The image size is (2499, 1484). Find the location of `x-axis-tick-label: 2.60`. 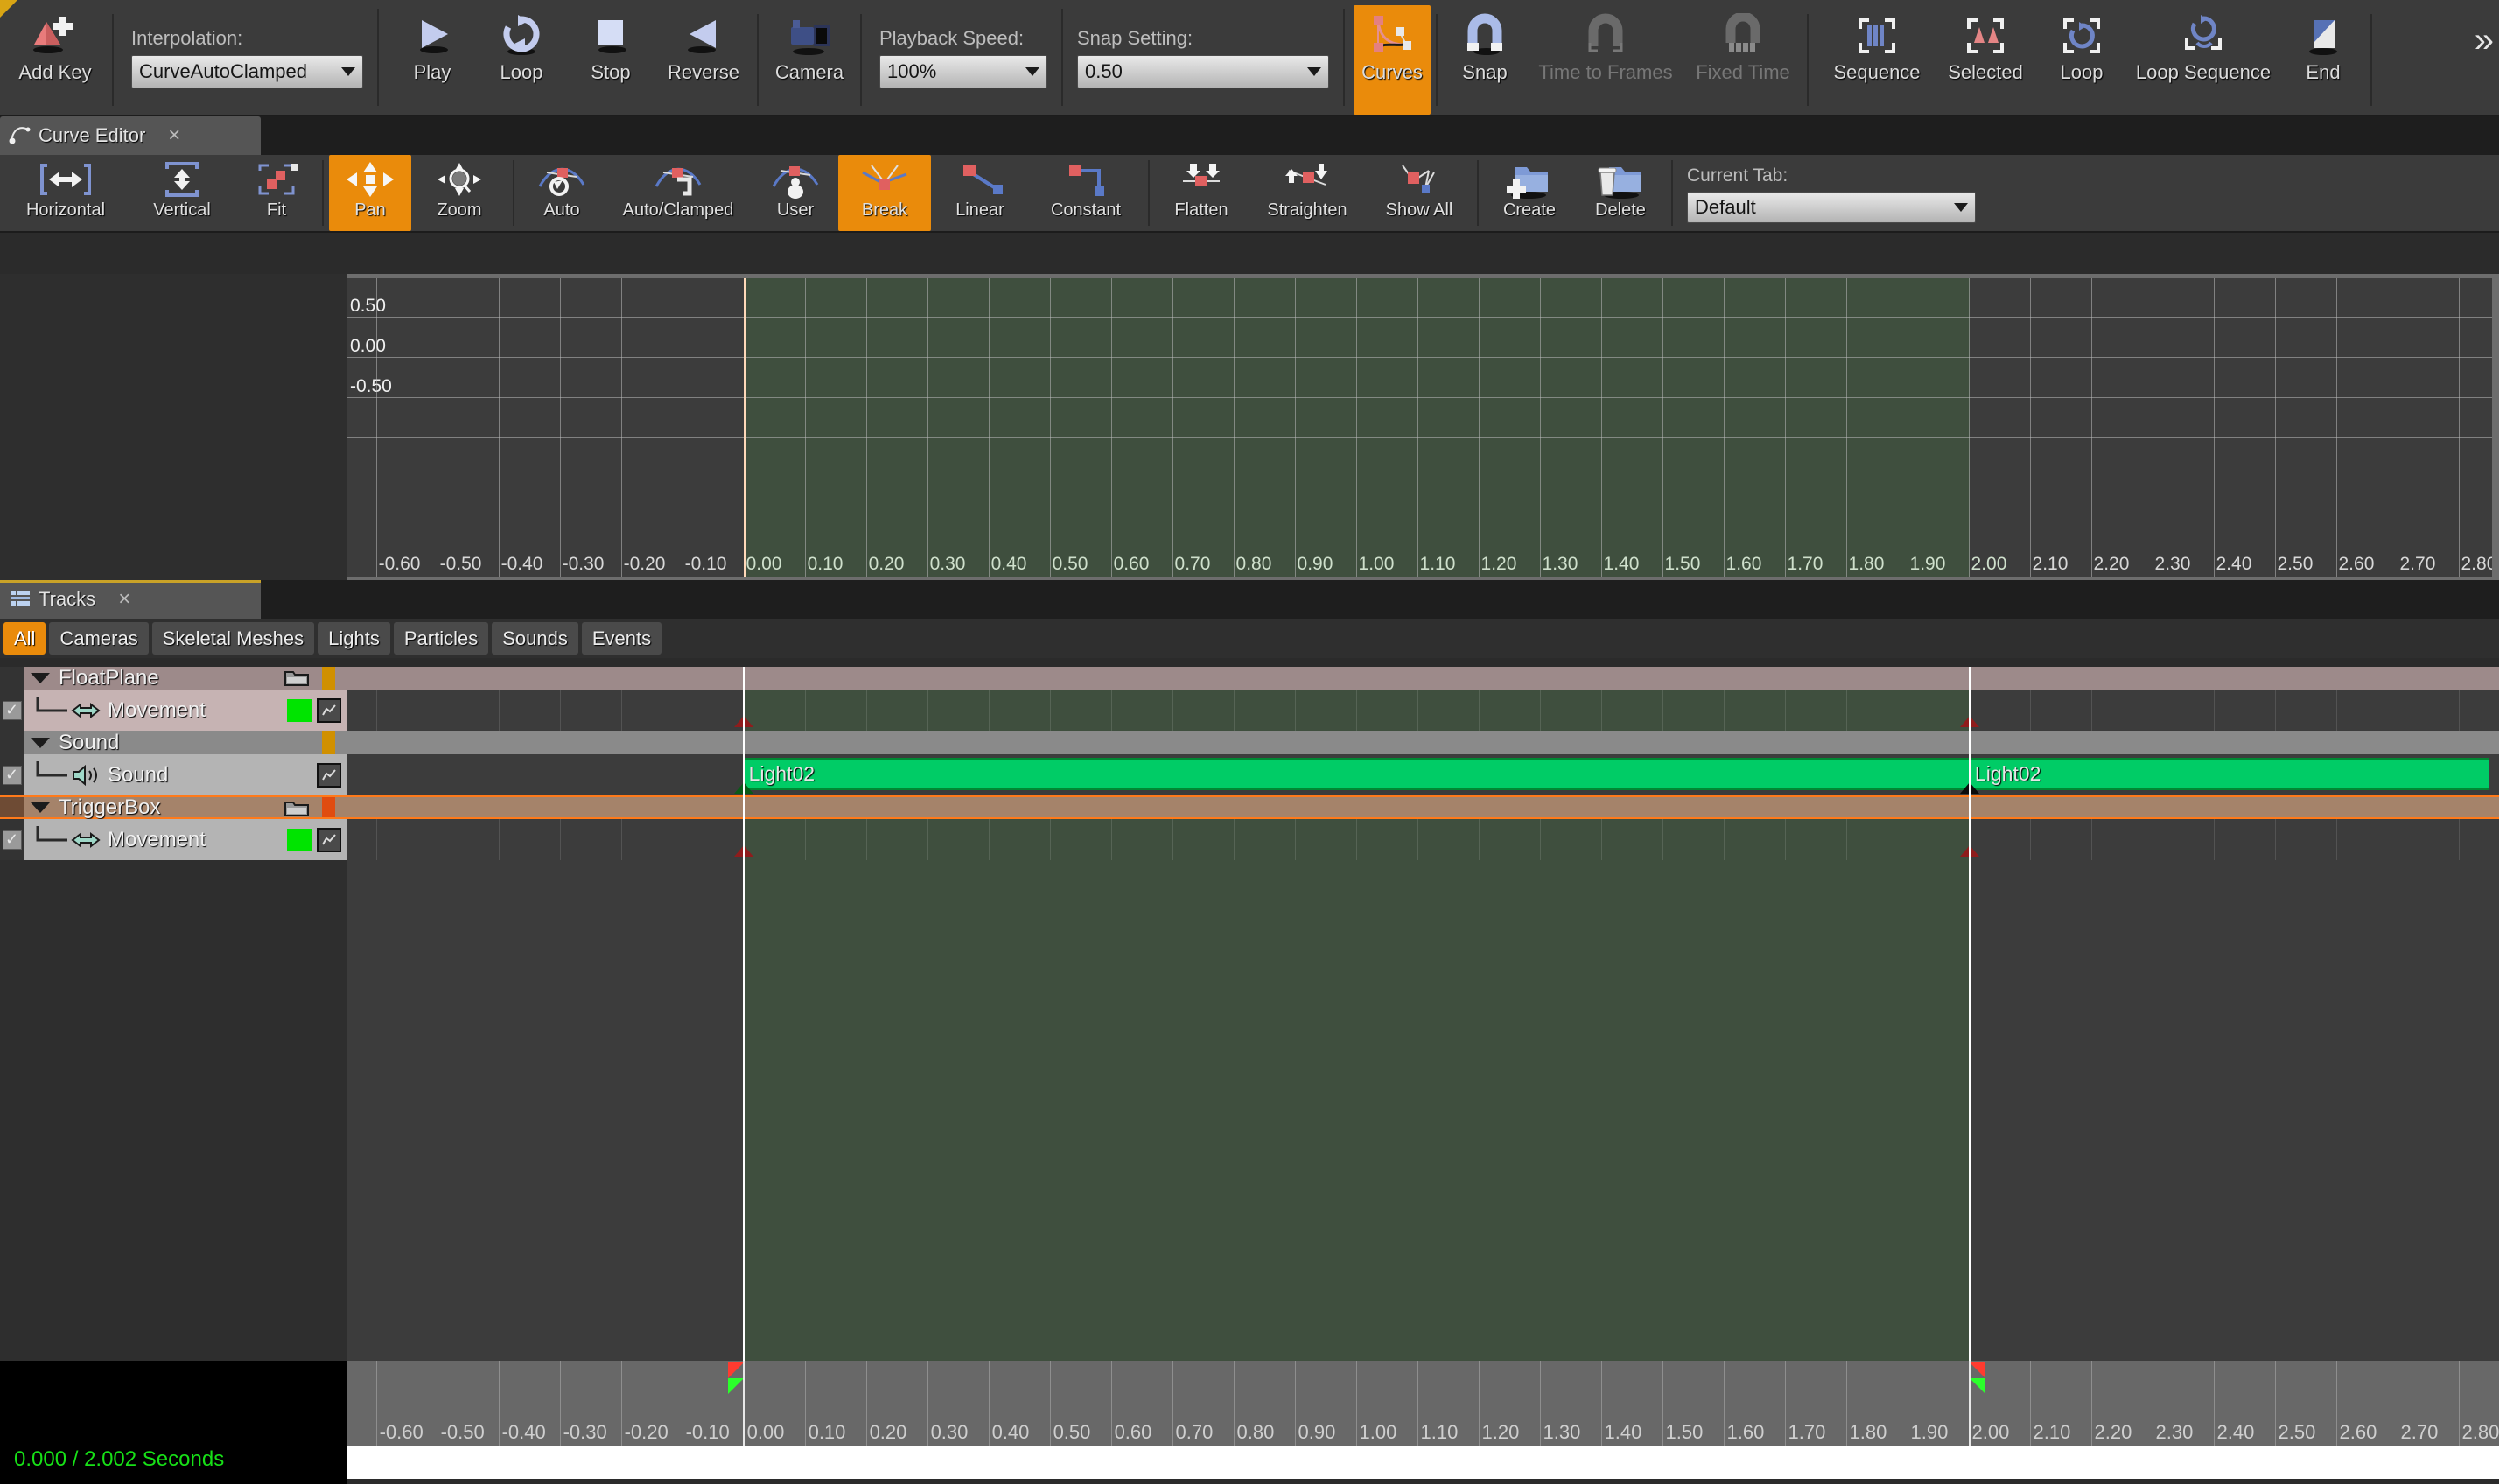

x-axis-tick-label: 2.60 is located at coordinates (2356, 564).